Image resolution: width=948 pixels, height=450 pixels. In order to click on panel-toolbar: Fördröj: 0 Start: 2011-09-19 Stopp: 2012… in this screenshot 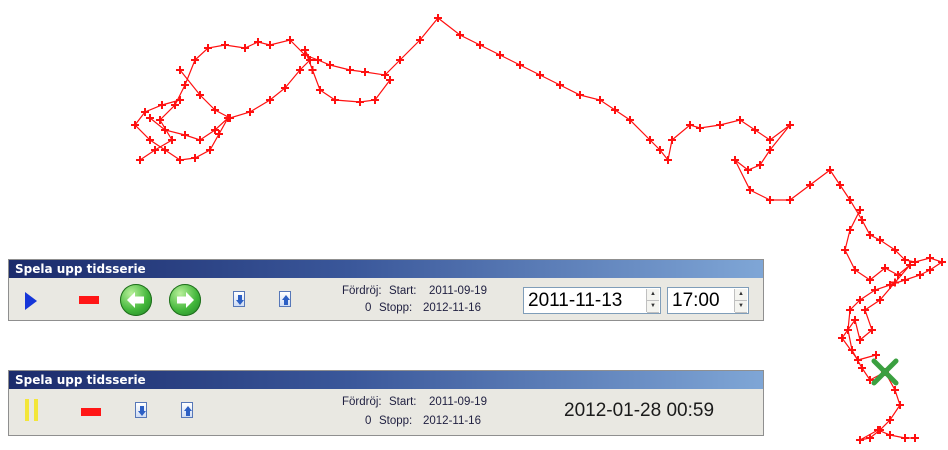, I will do `click(386, 300)`.